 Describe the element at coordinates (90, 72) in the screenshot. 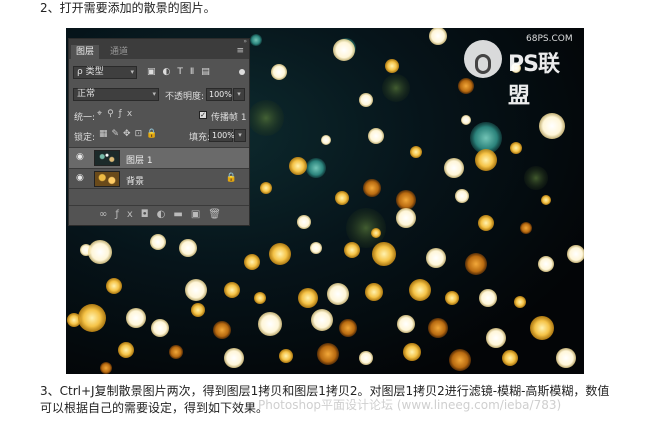

I see `filter-kind-value: ρ 类型` at that location.